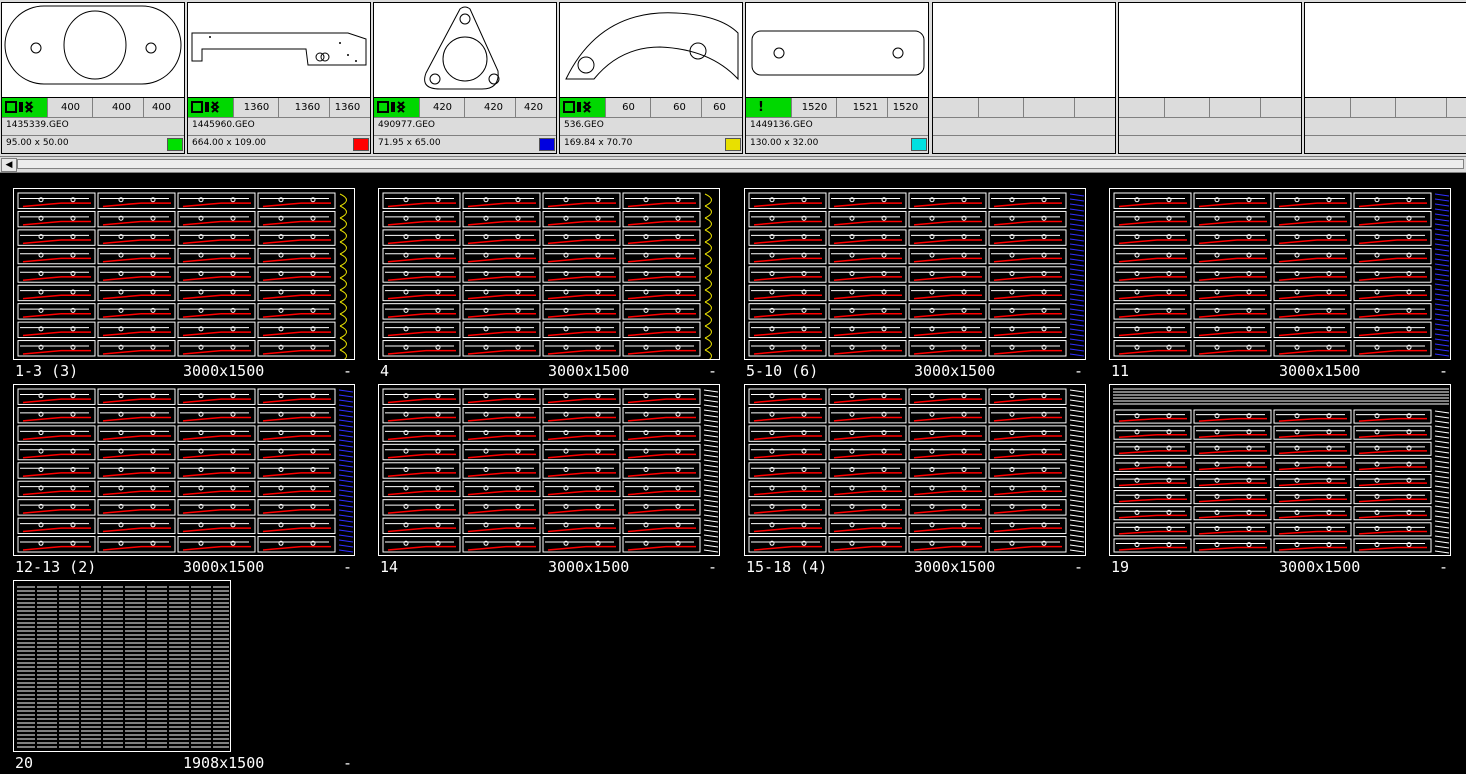  What do you see at coordinates (769, 107) in the screenshot?
I see `warning-status-icon: !` at bounding box center [769, 107].